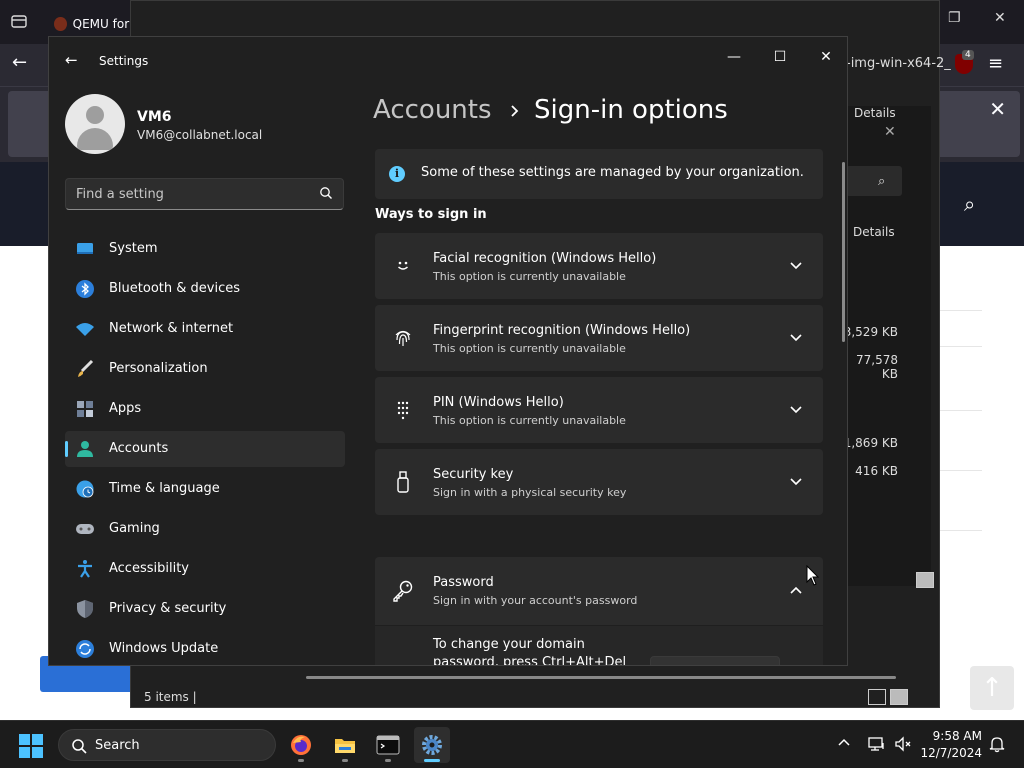 The height and width of the screenshot is (768, 1024). Describe the element at coordinates (734, 57) in the screenshot. I see `minimize-icon: —` at that location.